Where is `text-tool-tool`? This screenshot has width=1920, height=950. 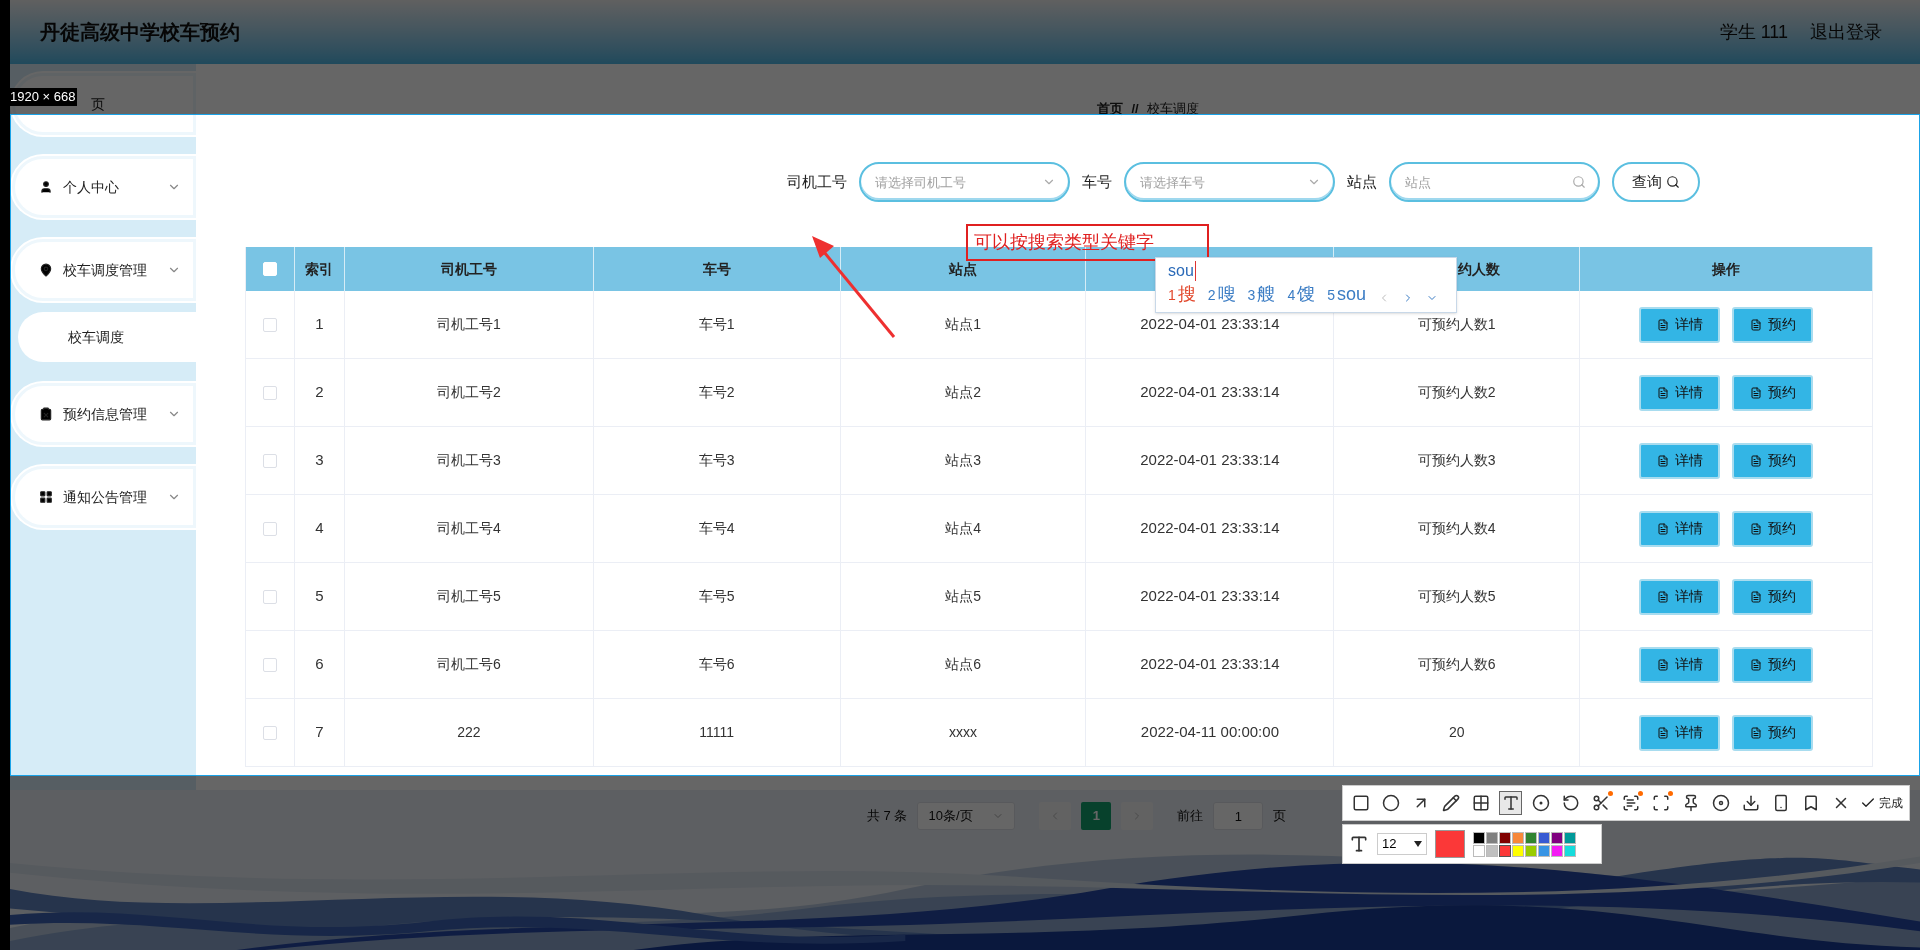 text-tool-tool is located at coordinates (1511, 803).